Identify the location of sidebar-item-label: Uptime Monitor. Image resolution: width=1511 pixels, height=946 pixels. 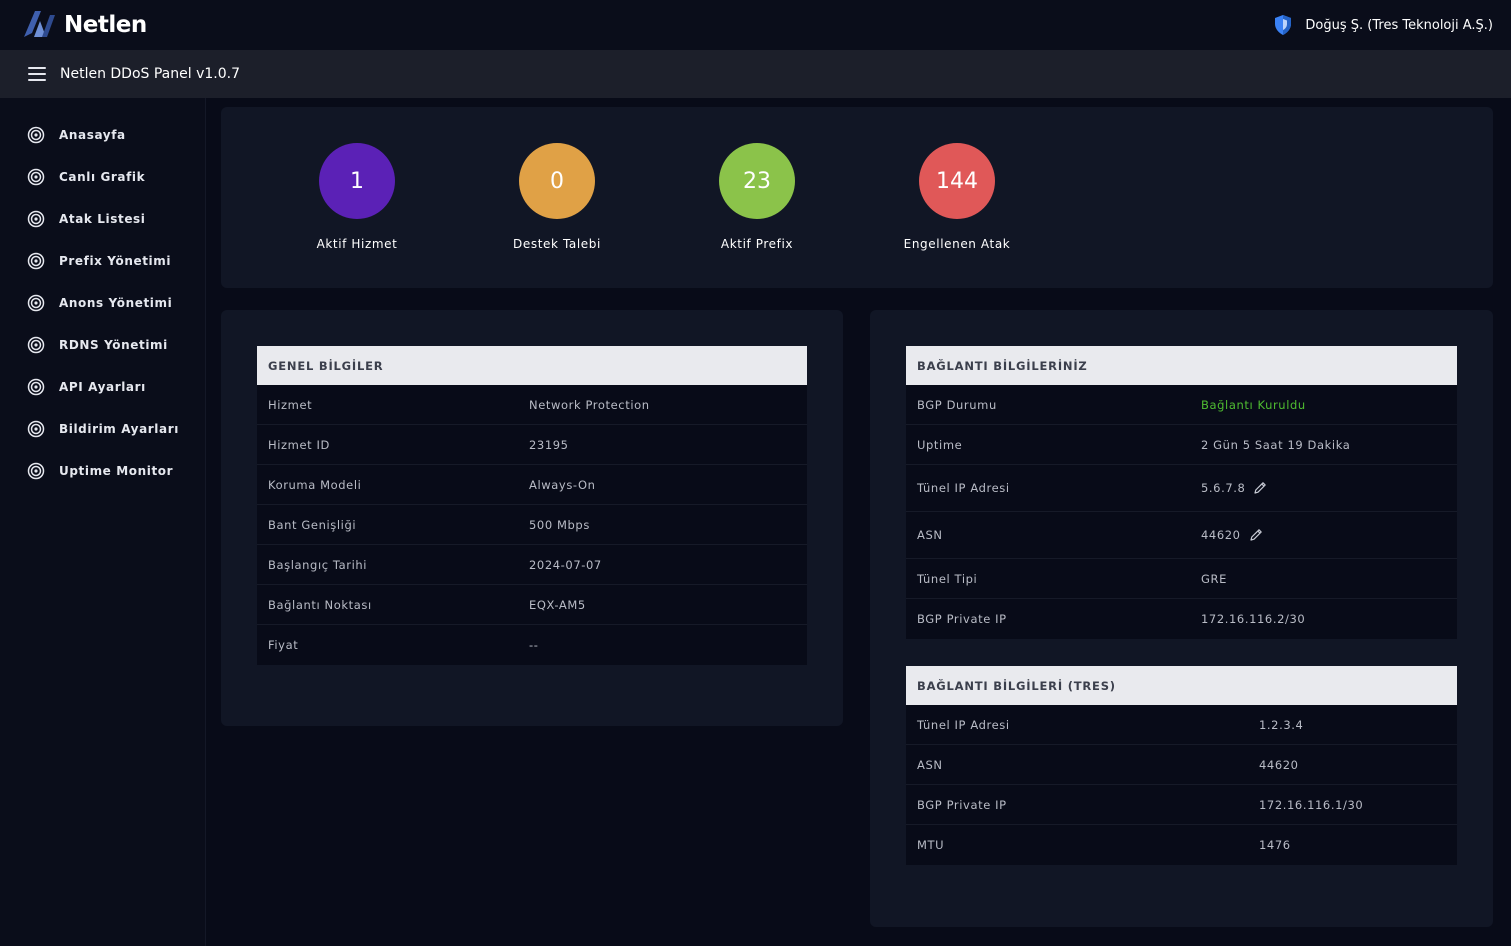
(116, 471).